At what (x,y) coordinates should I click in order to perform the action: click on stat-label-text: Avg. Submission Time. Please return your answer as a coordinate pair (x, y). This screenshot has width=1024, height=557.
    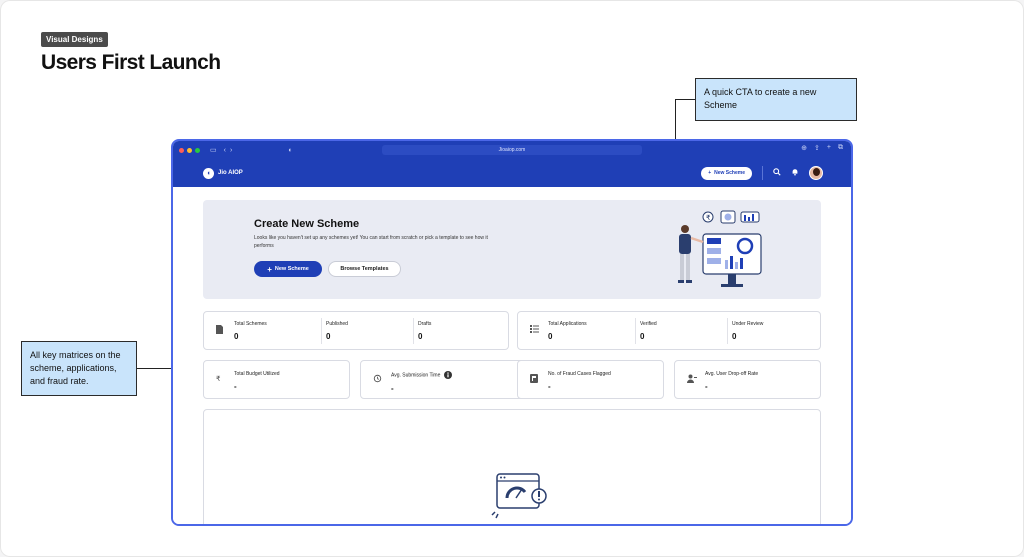
    Looking at the image, I should click on (416, 375).